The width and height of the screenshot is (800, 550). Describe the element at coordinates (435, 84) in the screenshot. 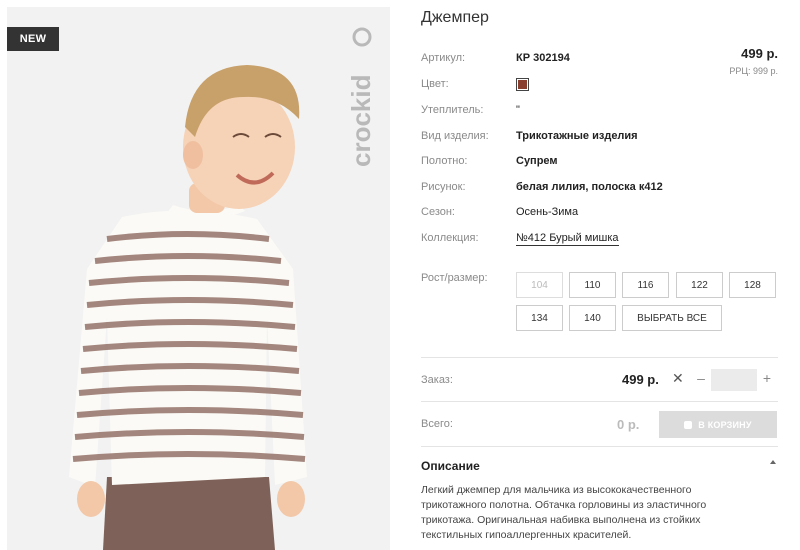

I see `color-label: Цвет:` at that location.